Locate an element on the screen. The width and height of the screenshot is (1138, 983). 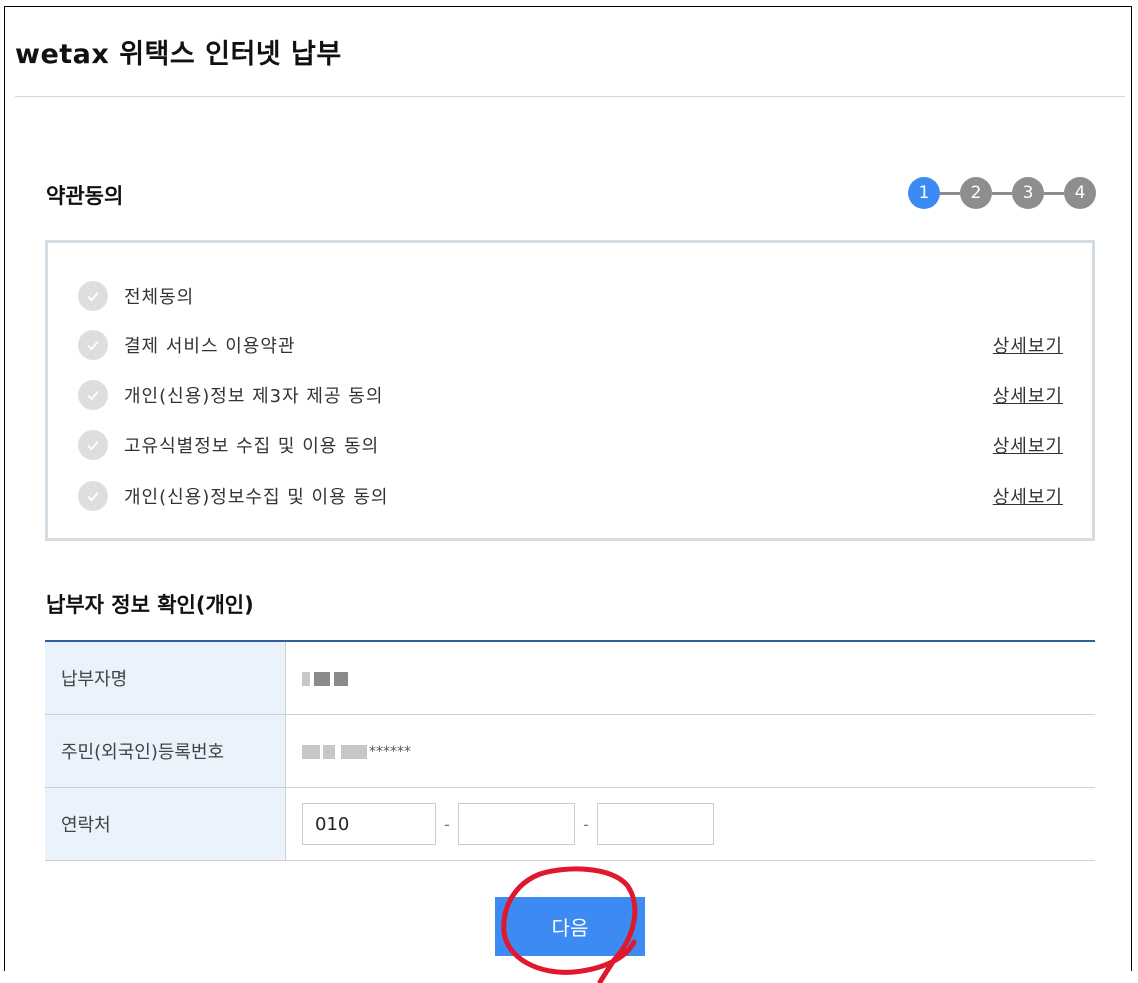
term-label: 전체동의 is located at coordinates (159, 297).